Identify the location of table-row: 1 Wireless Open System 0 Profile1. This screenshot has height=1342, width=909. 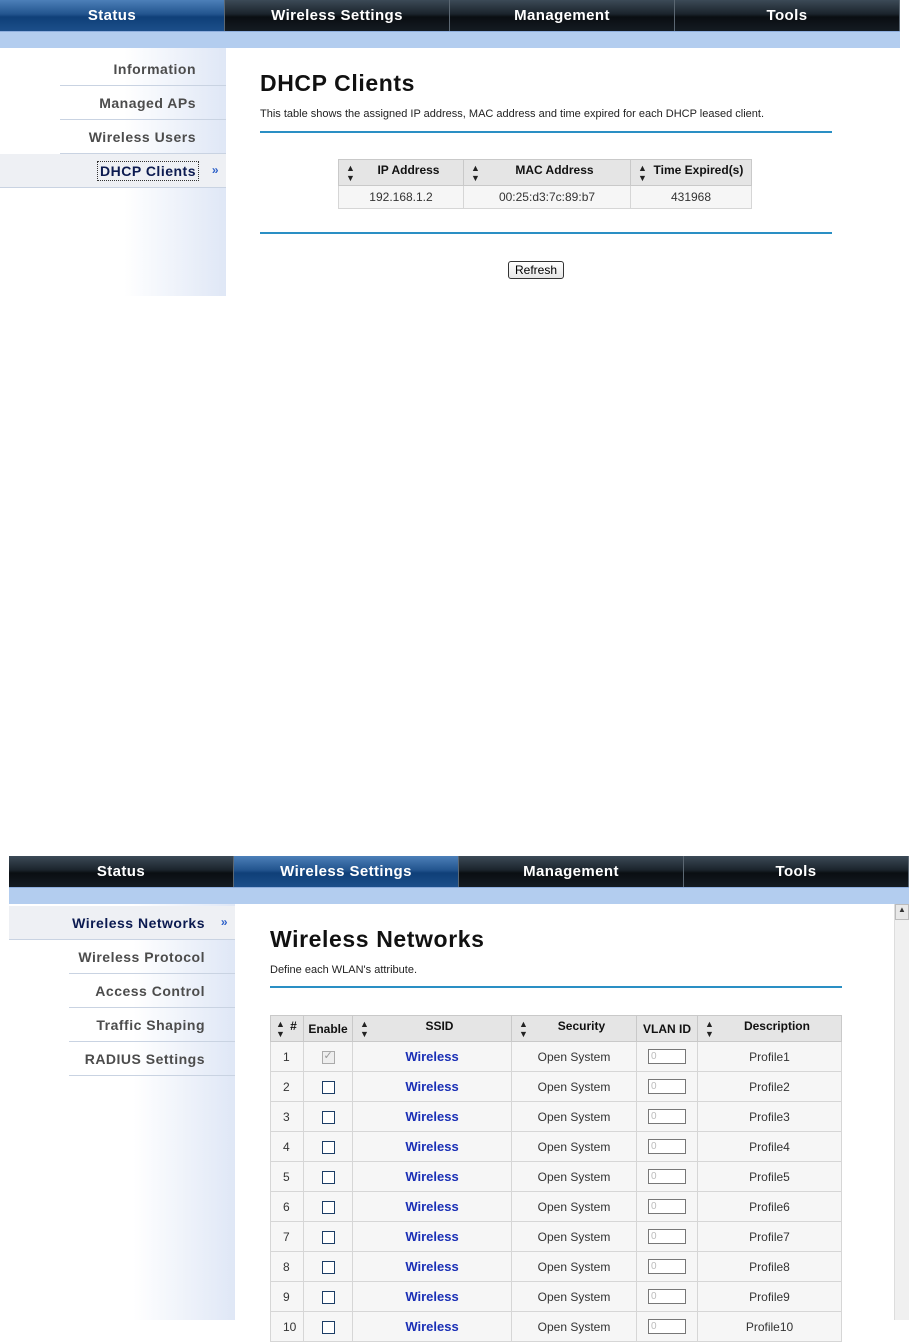
(556, 1056).